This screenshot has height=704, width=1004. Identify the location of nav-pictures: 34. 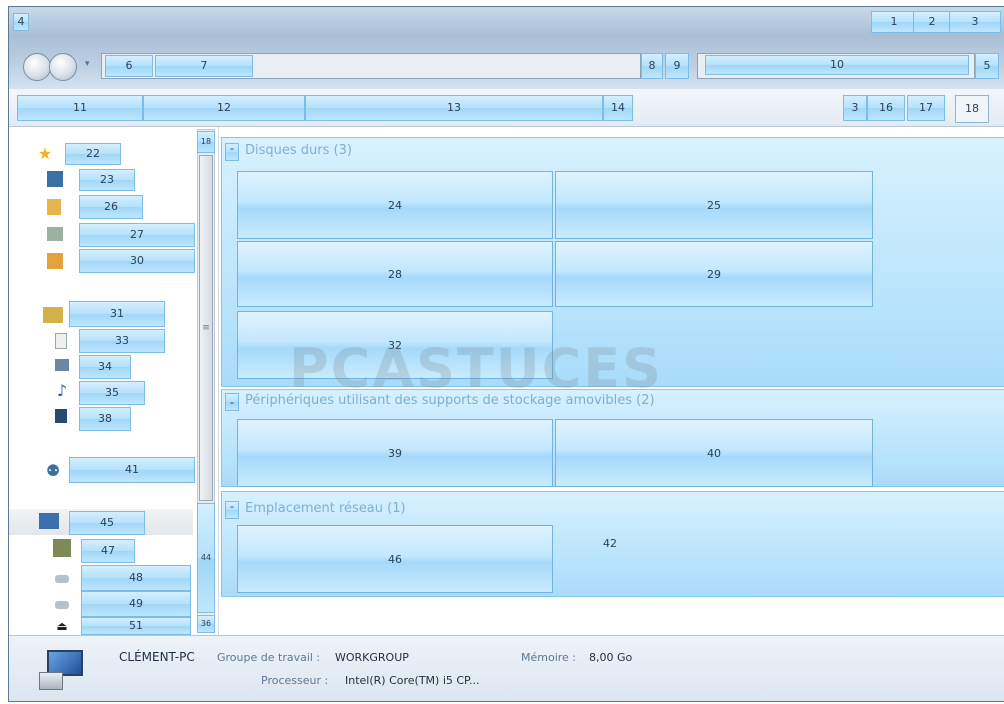
(105, 367).